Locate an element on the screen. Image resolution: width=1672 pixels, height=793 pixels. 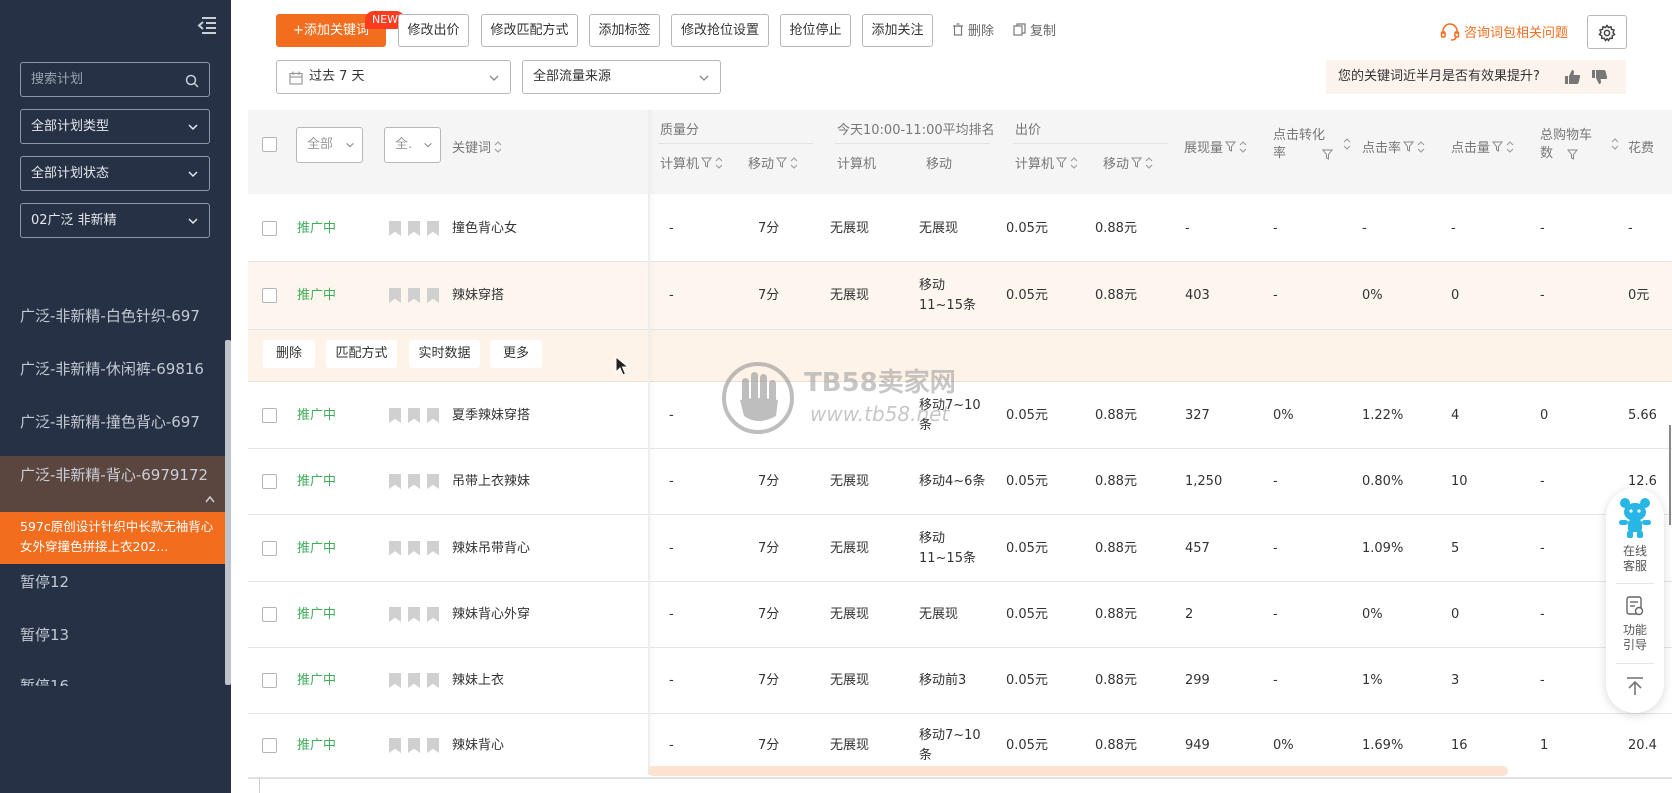
sidebar-plan-item: 广泛-非新精-休闲裤-69816 is located at coordinates (120, 368).